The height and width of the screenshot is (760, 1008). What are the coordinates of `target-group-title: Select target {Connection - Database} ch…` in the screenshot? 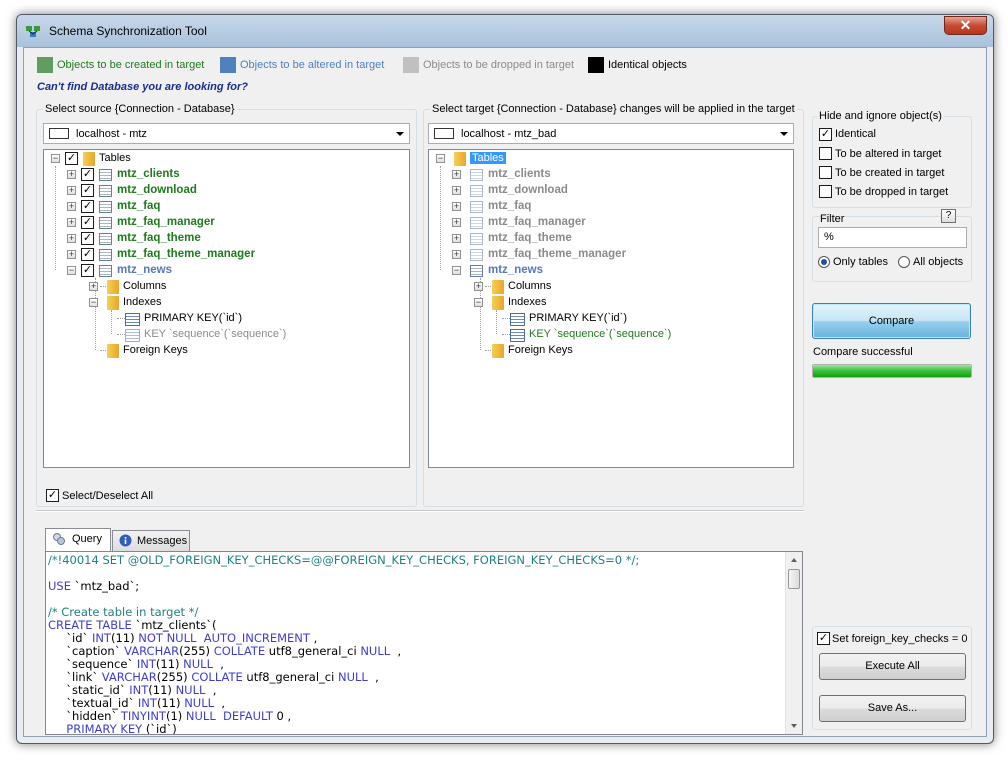 It's located at (613, 109).